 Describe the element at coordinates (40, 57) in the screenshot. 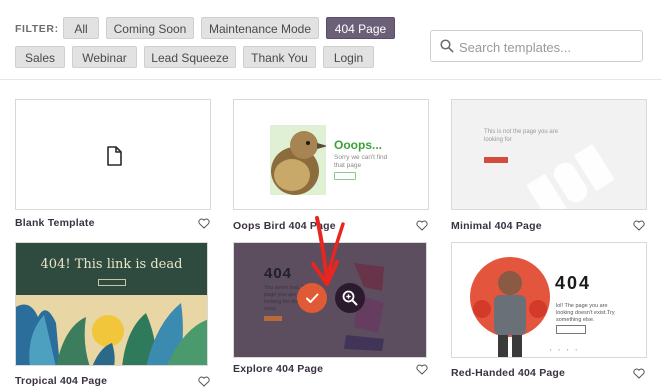

I see `filter-sales: Sales` at that location.